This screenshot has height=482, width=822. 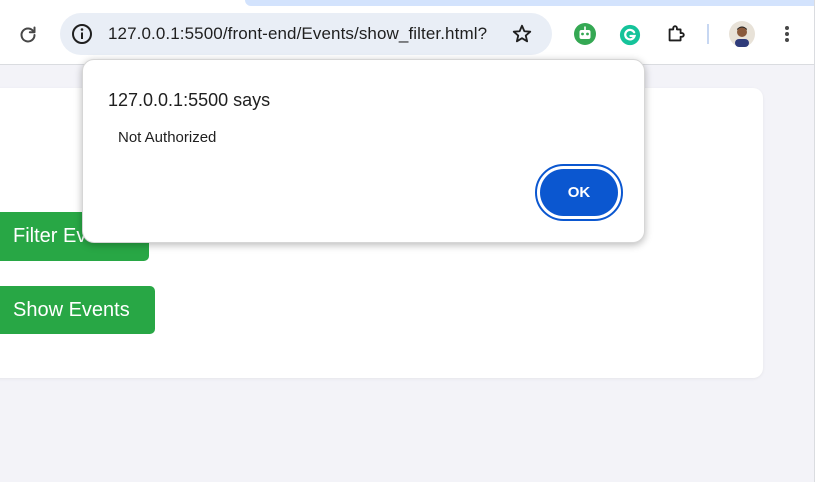 I want to click on site-info-button, so click(x=82, y=34).